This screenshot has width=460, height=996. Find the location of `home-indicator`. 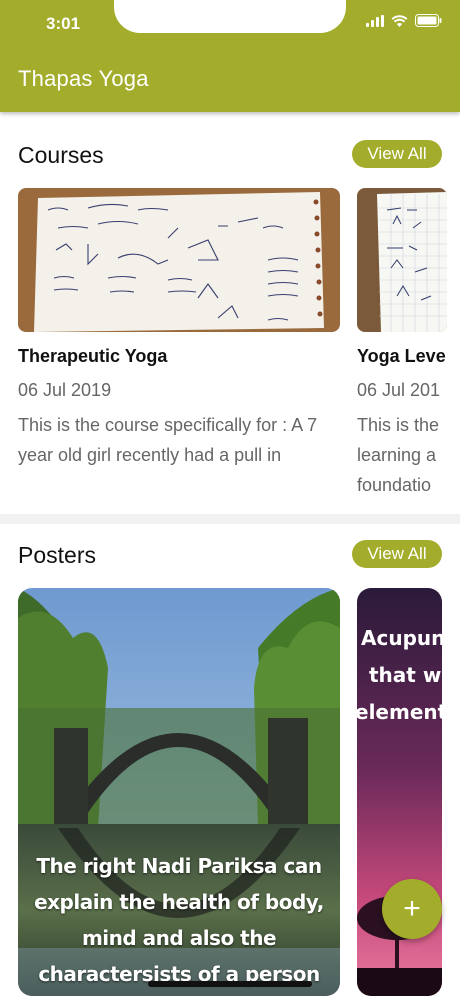

home-indicator is located at coordinates (230, 984).